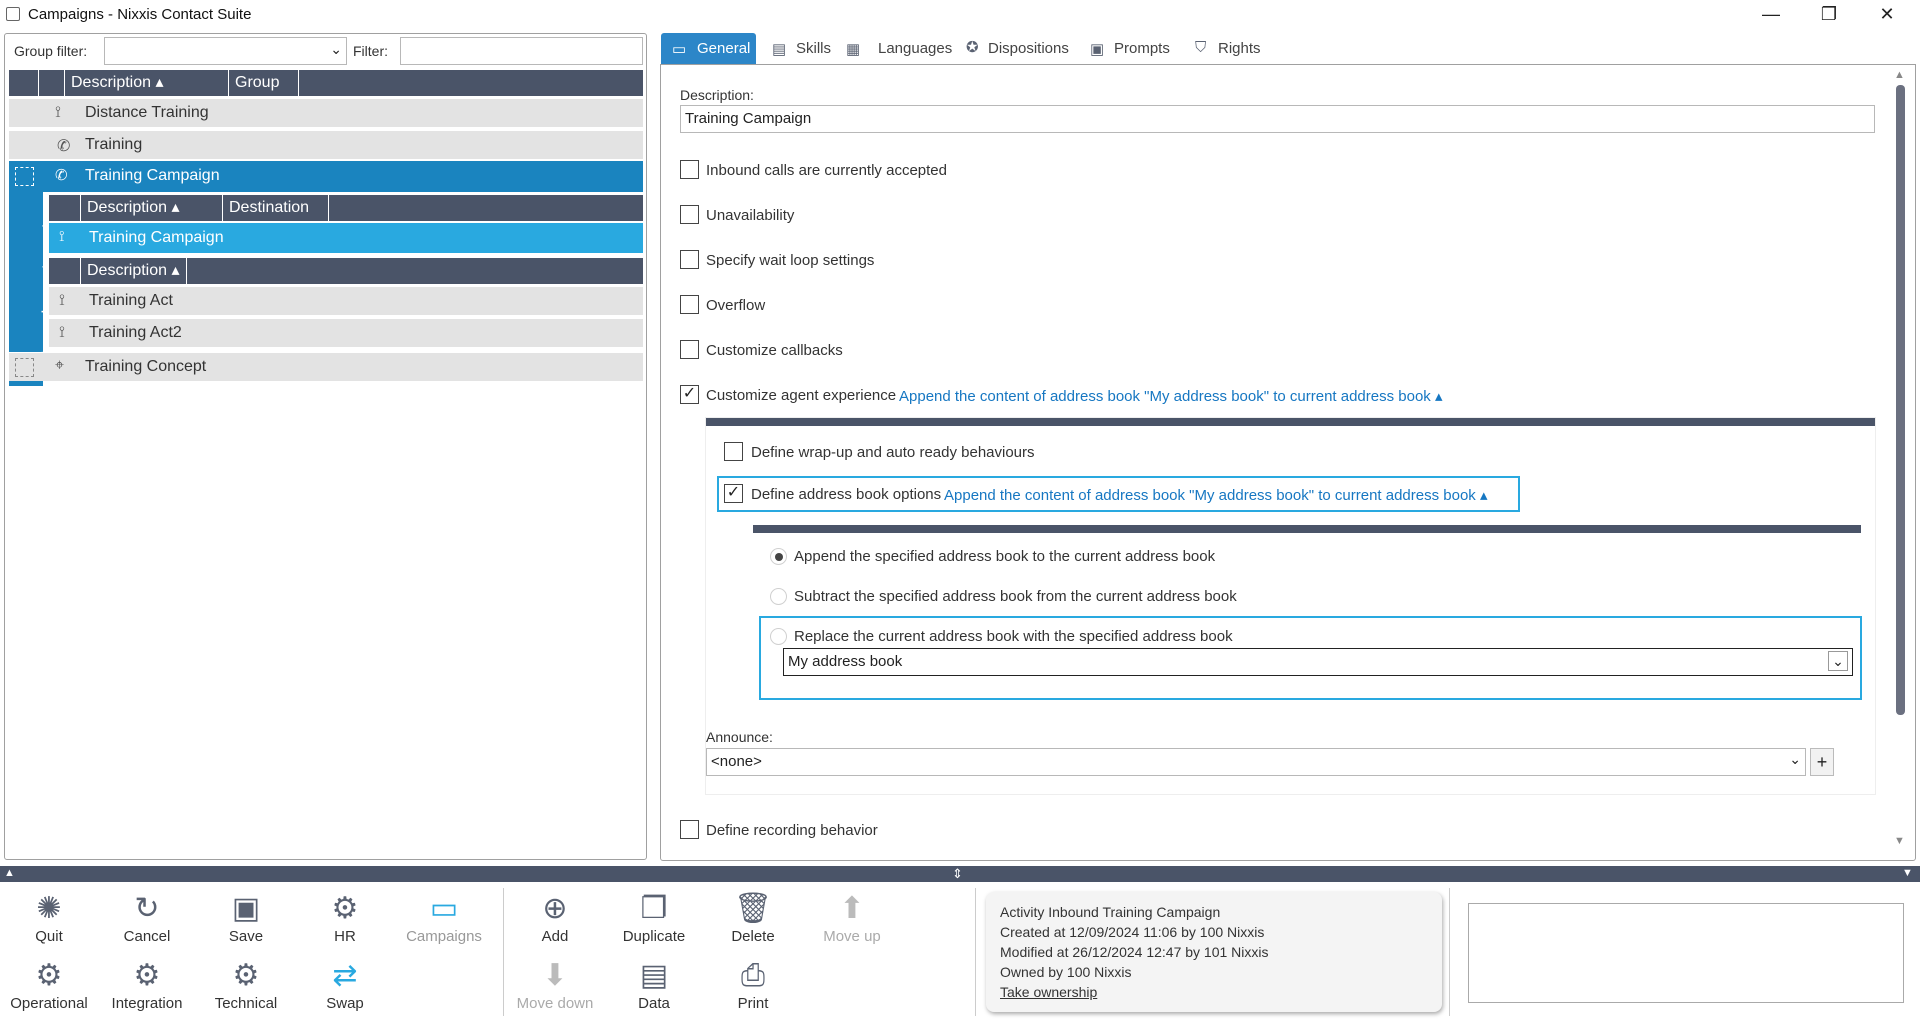  Describe the element at coordinates (146, 366) in the screenshot. I see `list-item-label: Training Concept` at that location.